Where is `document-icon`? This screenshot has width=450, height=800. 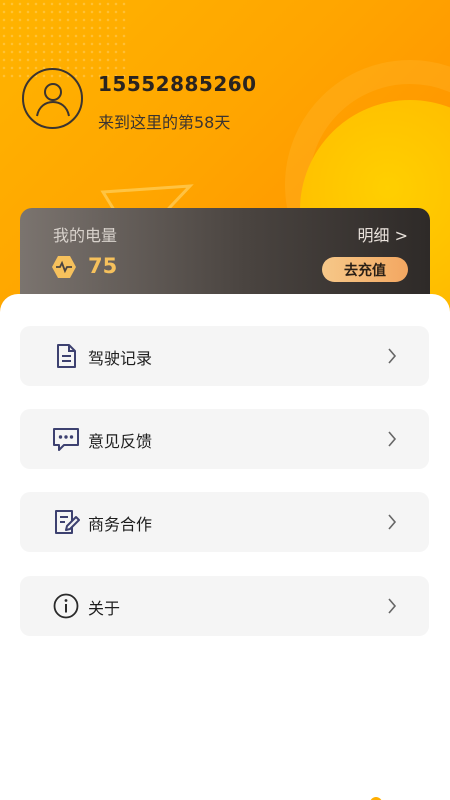 document-icon is located at coordinates (66, 356).